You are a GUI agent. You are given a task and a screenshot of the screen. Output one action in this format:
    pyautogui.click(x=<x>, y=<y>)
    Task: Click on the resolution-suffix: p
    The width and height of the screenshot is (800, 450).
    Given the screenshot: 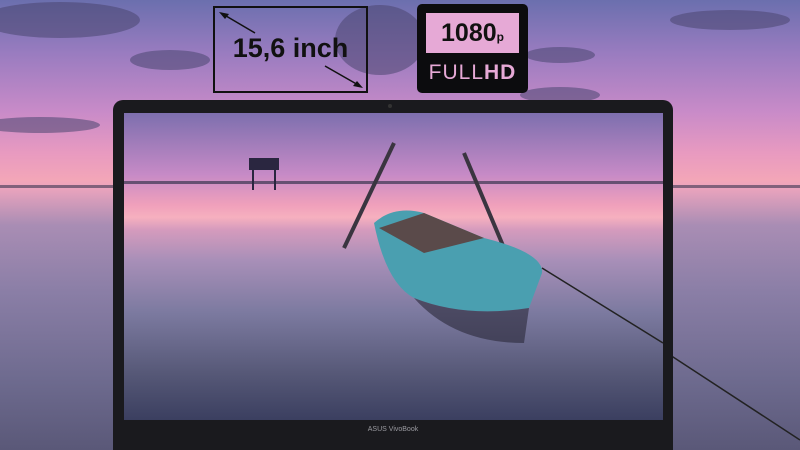 What is the action you would take?
    pyautogui.click(x=500, y=37)
    